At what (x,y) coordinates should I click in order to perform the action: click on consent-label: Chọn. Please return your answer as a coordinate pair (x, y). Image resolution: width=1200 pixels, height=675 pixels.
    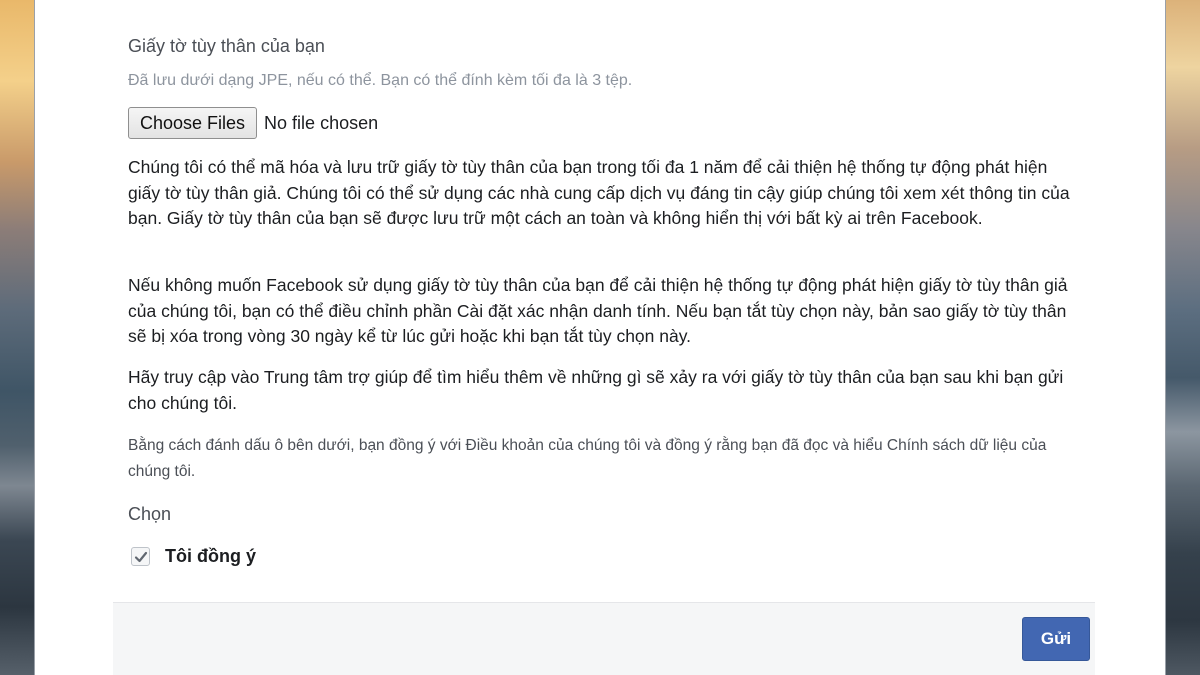
    Looking at the image, I should click on (150, 514).